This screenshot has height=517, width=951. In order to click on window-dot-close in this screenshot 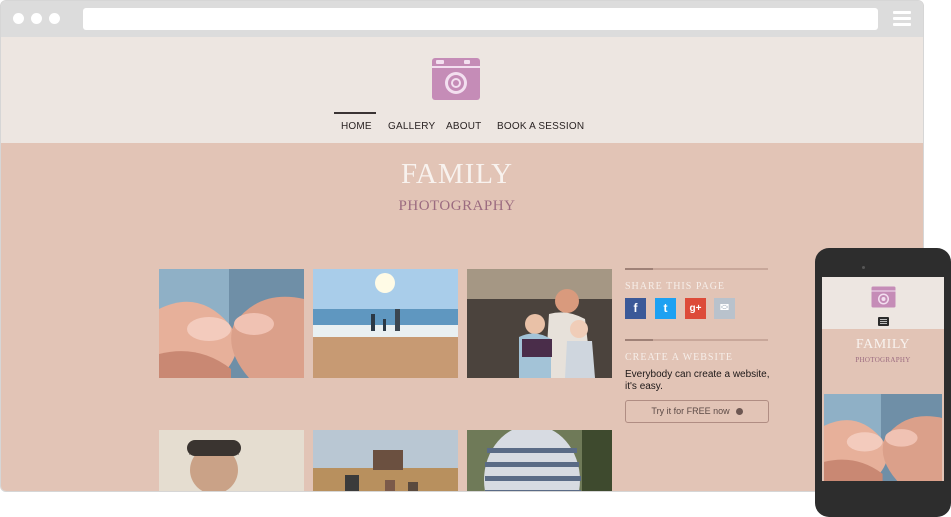, I will do `click(18, 18)`.